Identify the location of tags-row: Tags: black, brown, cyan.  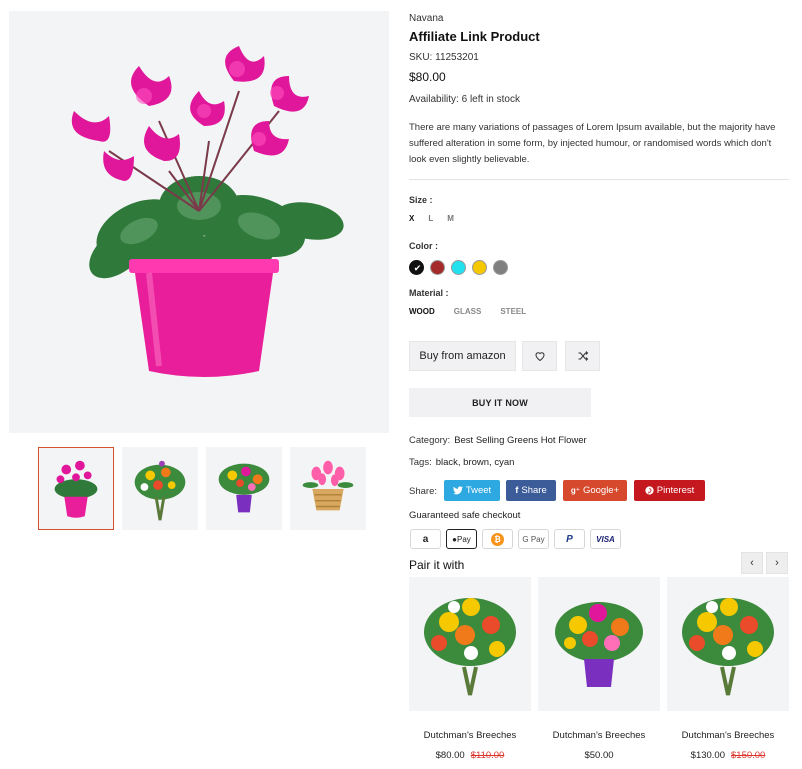
(461, 462).